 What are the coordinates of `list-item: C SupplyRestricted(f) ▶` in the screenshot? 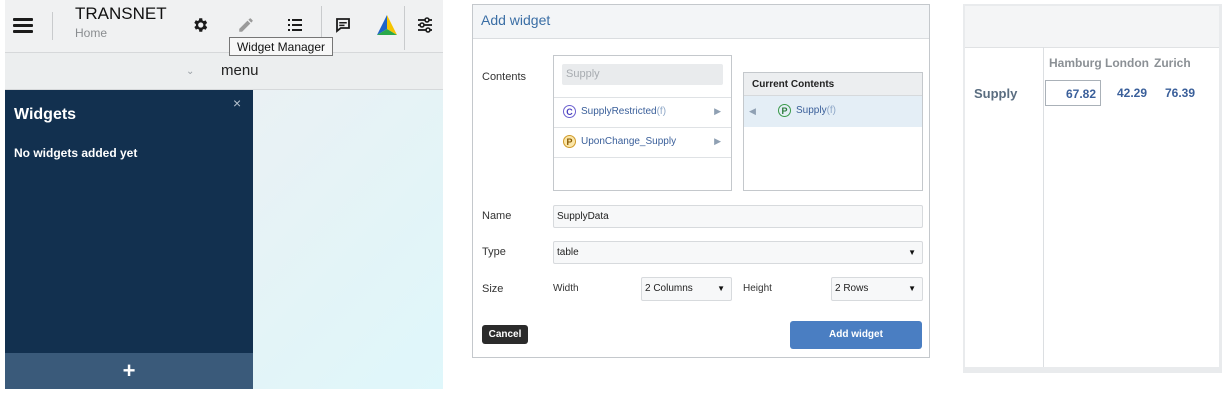 It's located at (642, 112).